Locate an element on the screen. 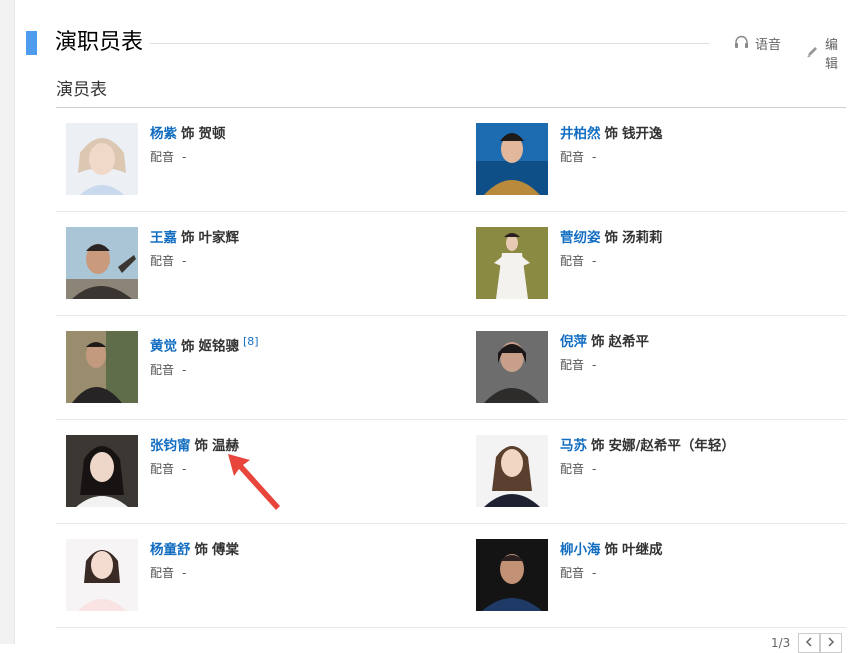  section-title: 演职员表 is located at coordinates (99, 42).